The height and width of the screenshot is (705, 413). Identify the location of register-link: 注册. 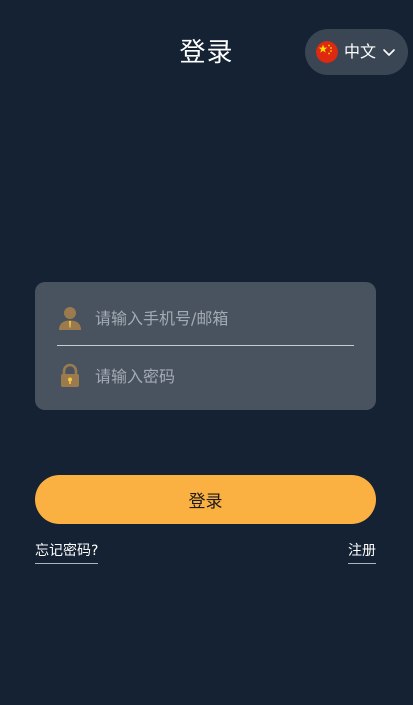
(362, 552).